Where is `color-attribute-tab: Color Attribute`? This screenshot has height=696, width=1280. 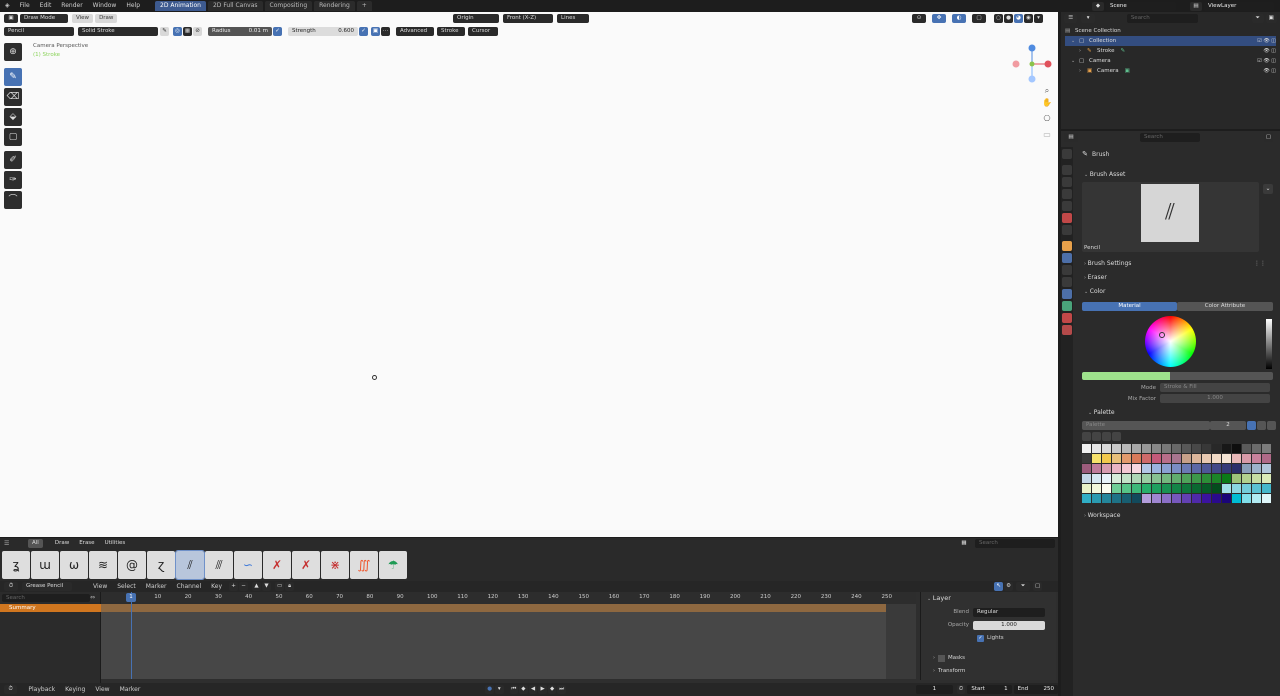 color-attribute-tab: Color Attribute is located at coordinates (1225, 306).